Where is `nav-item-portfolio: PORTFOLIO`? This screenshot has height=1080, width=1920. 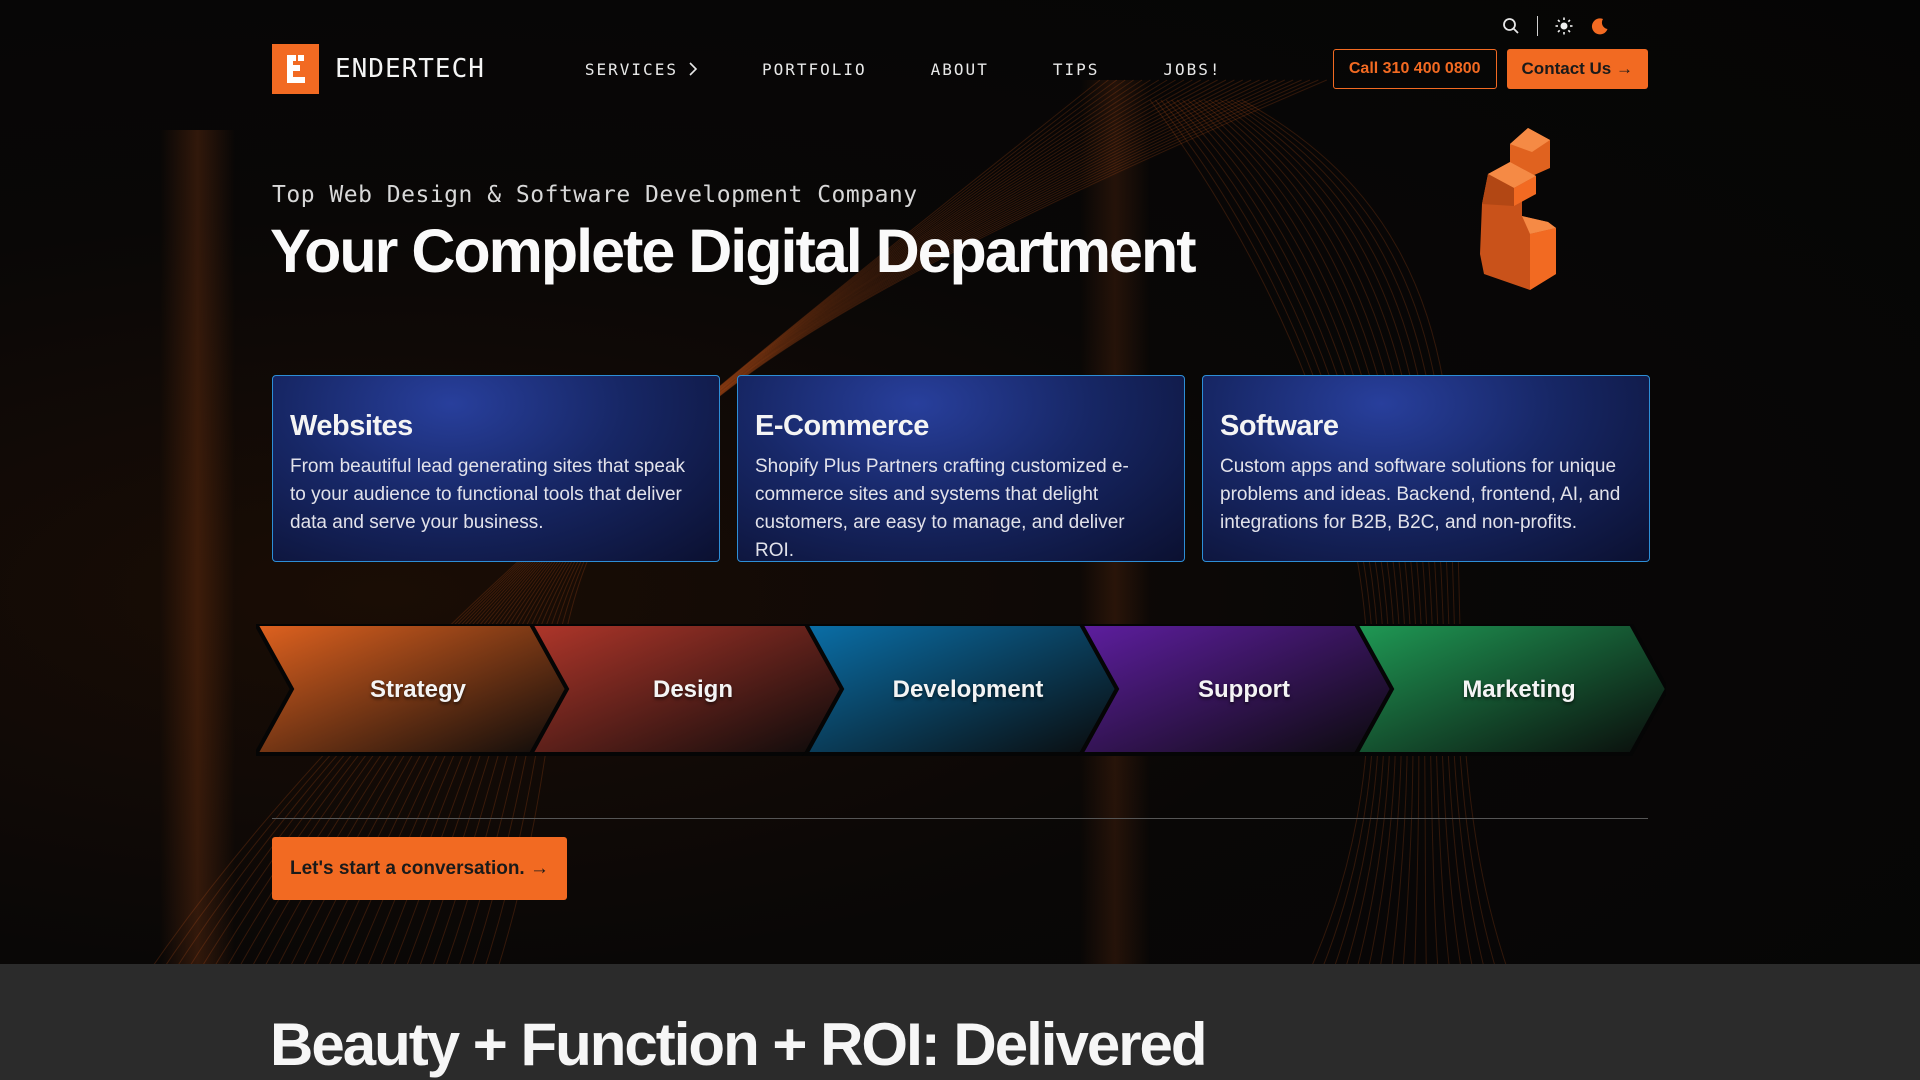
nav-item-portfolio: PORTFOLIO is located at coordinates (814, 69).